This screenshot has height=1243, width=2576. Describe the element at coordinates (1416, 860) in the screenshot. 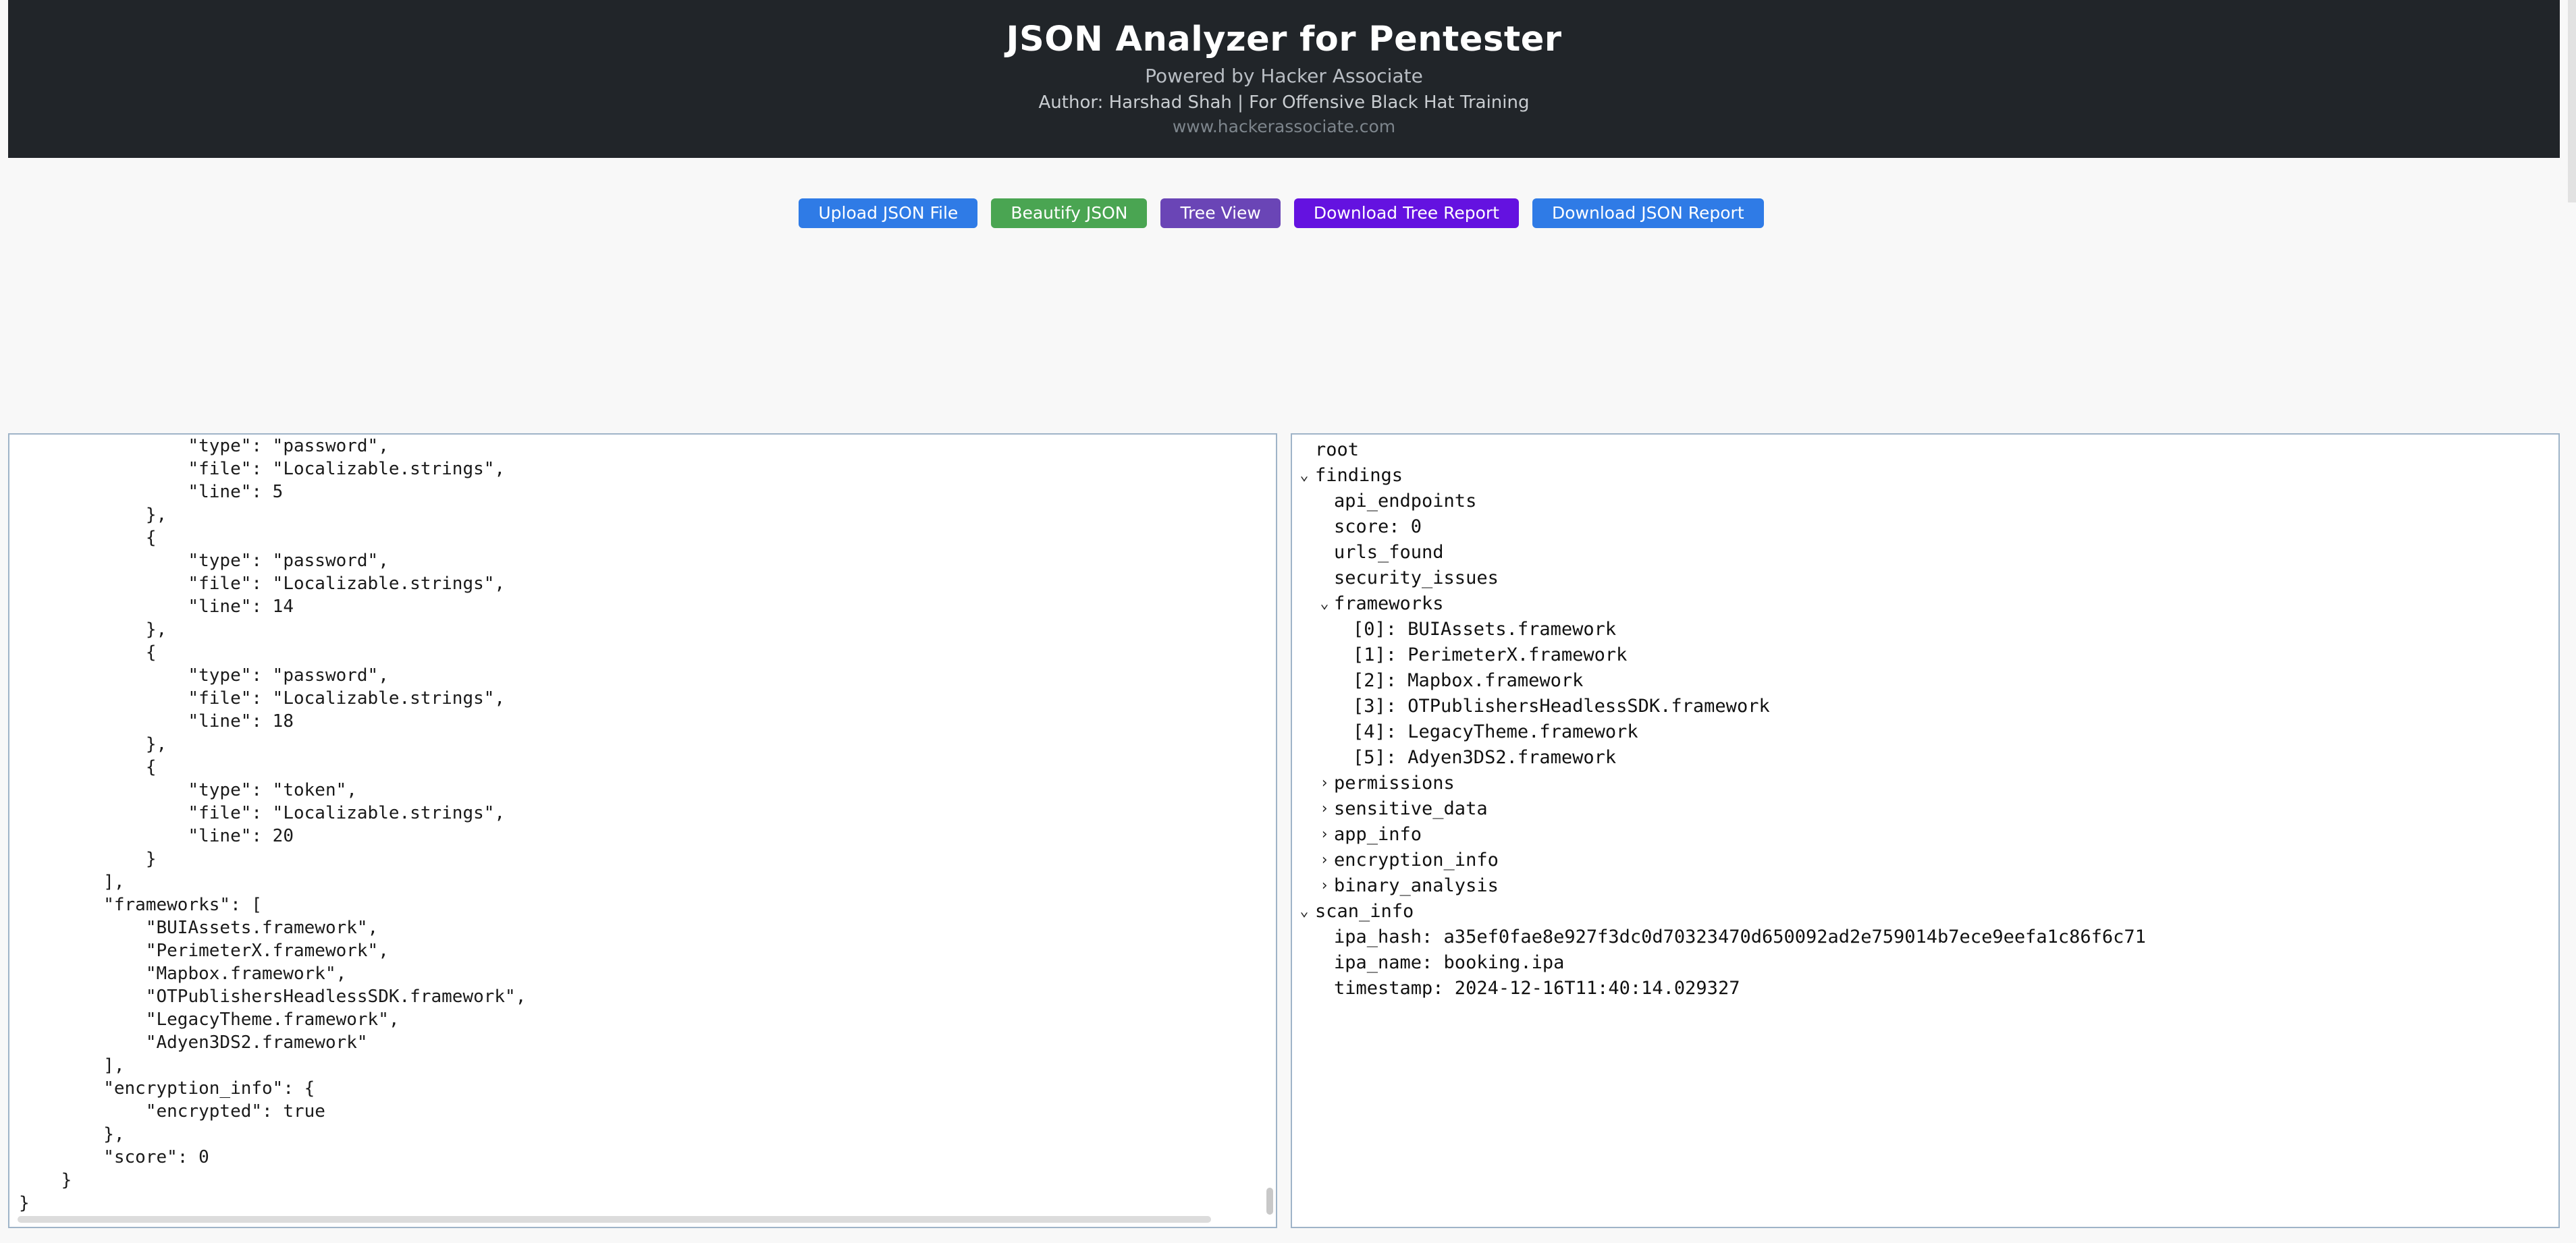

I see `tree-node-label: encryption_info` at that location.